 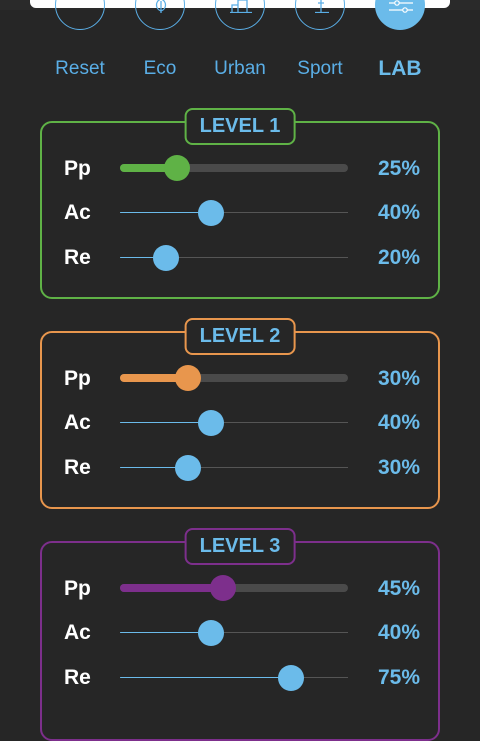 I want to click on level-1-pp-row: Pp 25%, so click(x=242, y=169).